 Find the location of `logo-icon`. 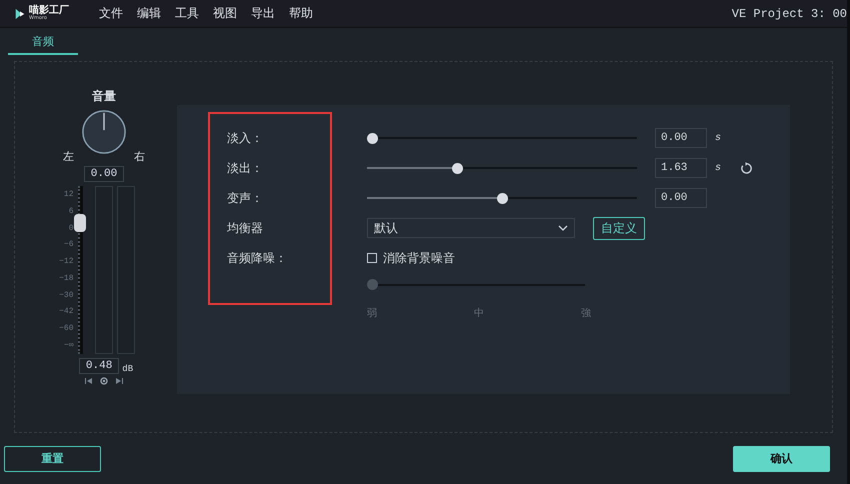

logo-icon is located at coordinates (20, 13).